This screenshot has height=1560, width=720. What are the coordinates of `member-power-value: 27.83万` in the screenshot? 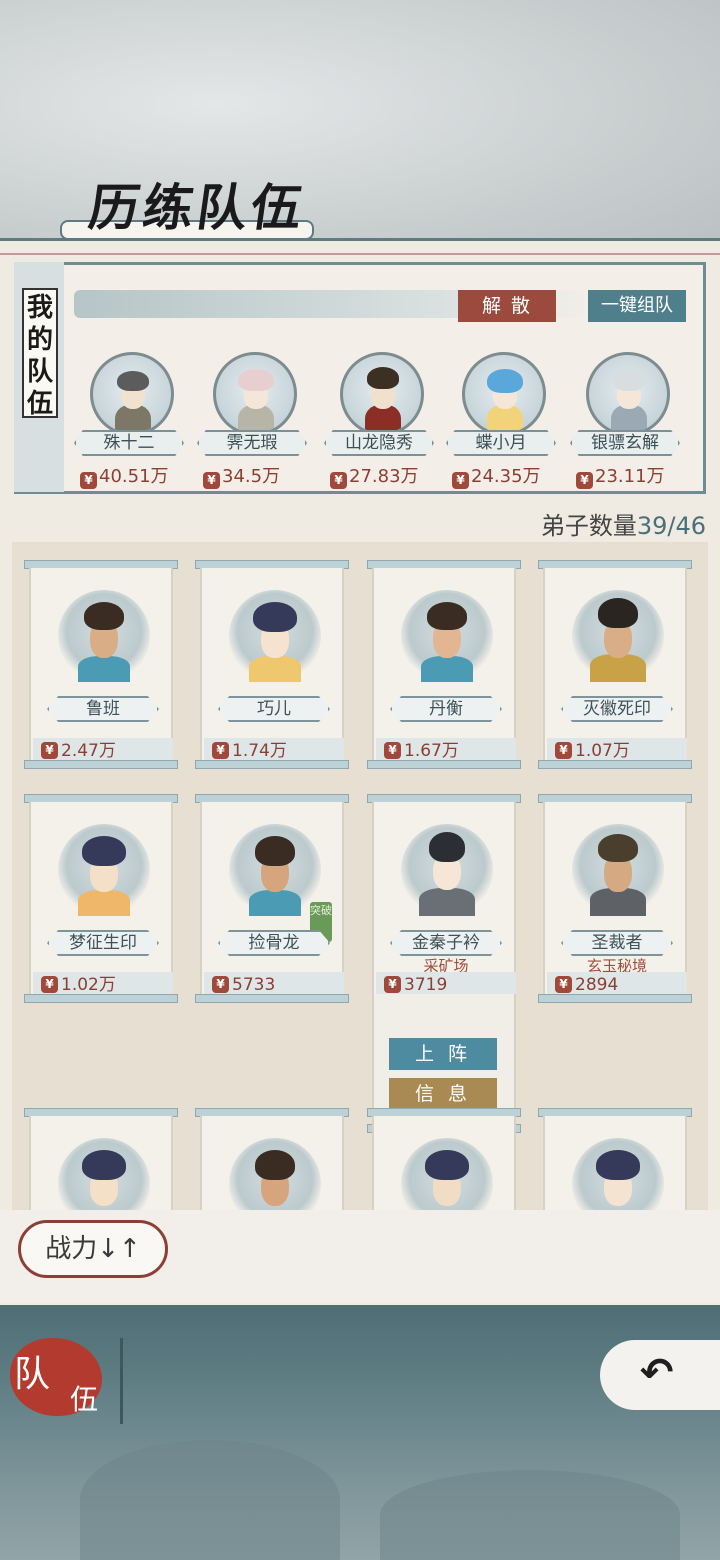 It's located at (384, 476).